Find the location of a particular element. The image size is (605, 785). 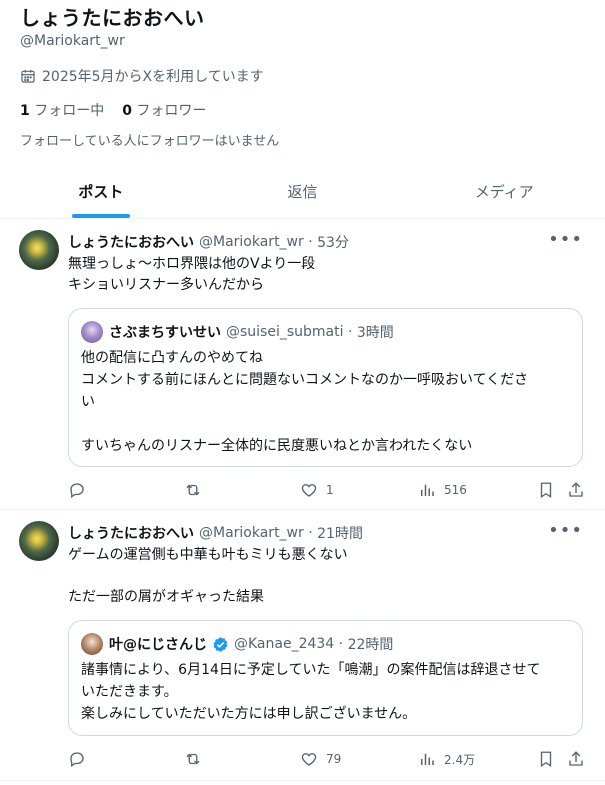

quote-handle: @suisei_submati is located at coordinates (285, 332).